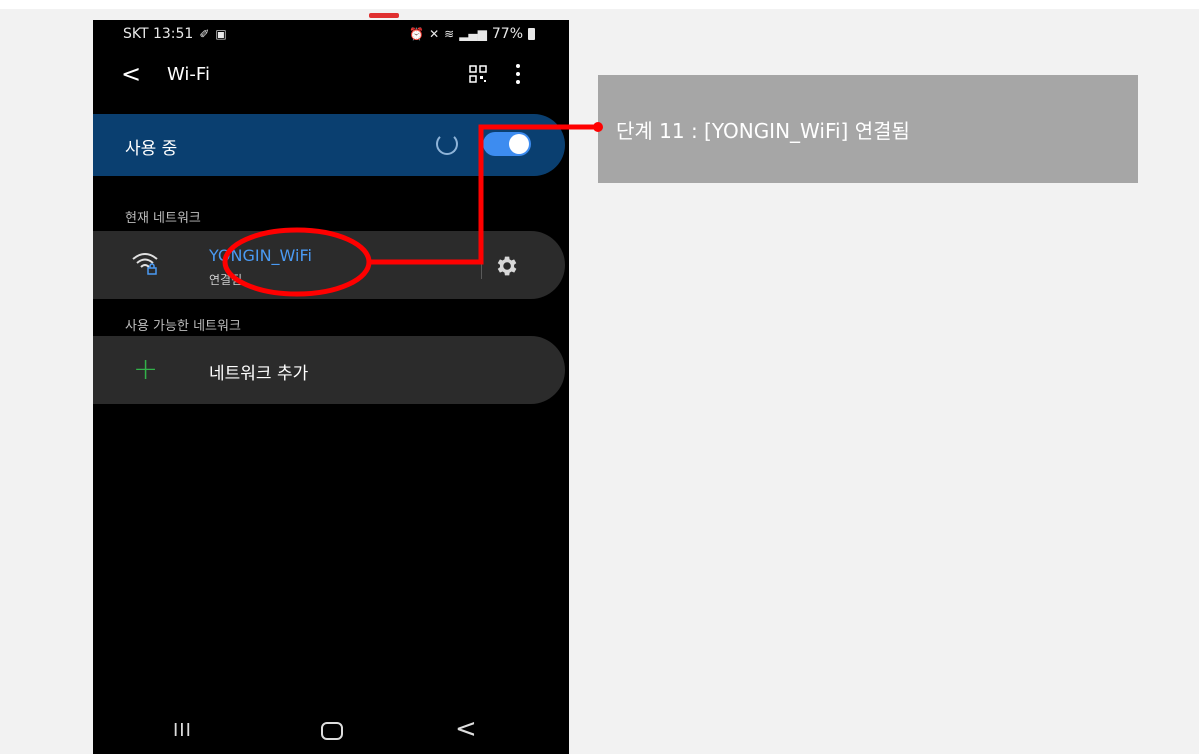 The image size is (1199, 754). Describe the element at coordinates (260, 255) in the screenshot. I see `network-name: YONGIN_WiFi` at that location.